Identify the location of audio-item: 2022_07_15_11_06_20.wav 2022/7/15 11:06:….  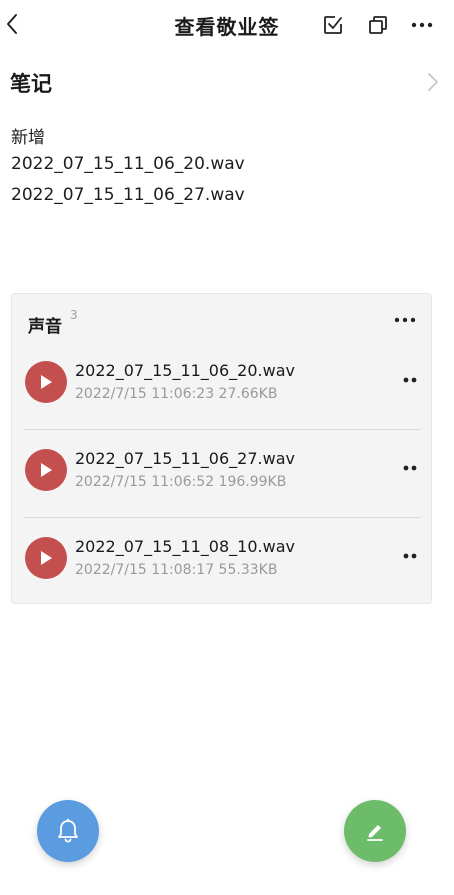
(222, 385).